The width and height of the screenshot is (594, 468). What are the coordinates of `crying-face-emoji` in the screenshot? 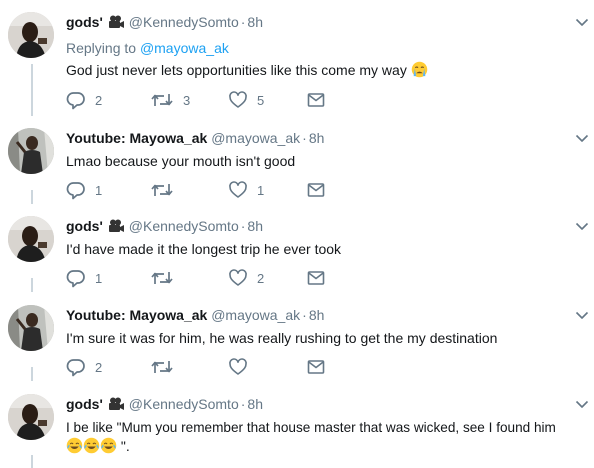 It's located at (419, 69).